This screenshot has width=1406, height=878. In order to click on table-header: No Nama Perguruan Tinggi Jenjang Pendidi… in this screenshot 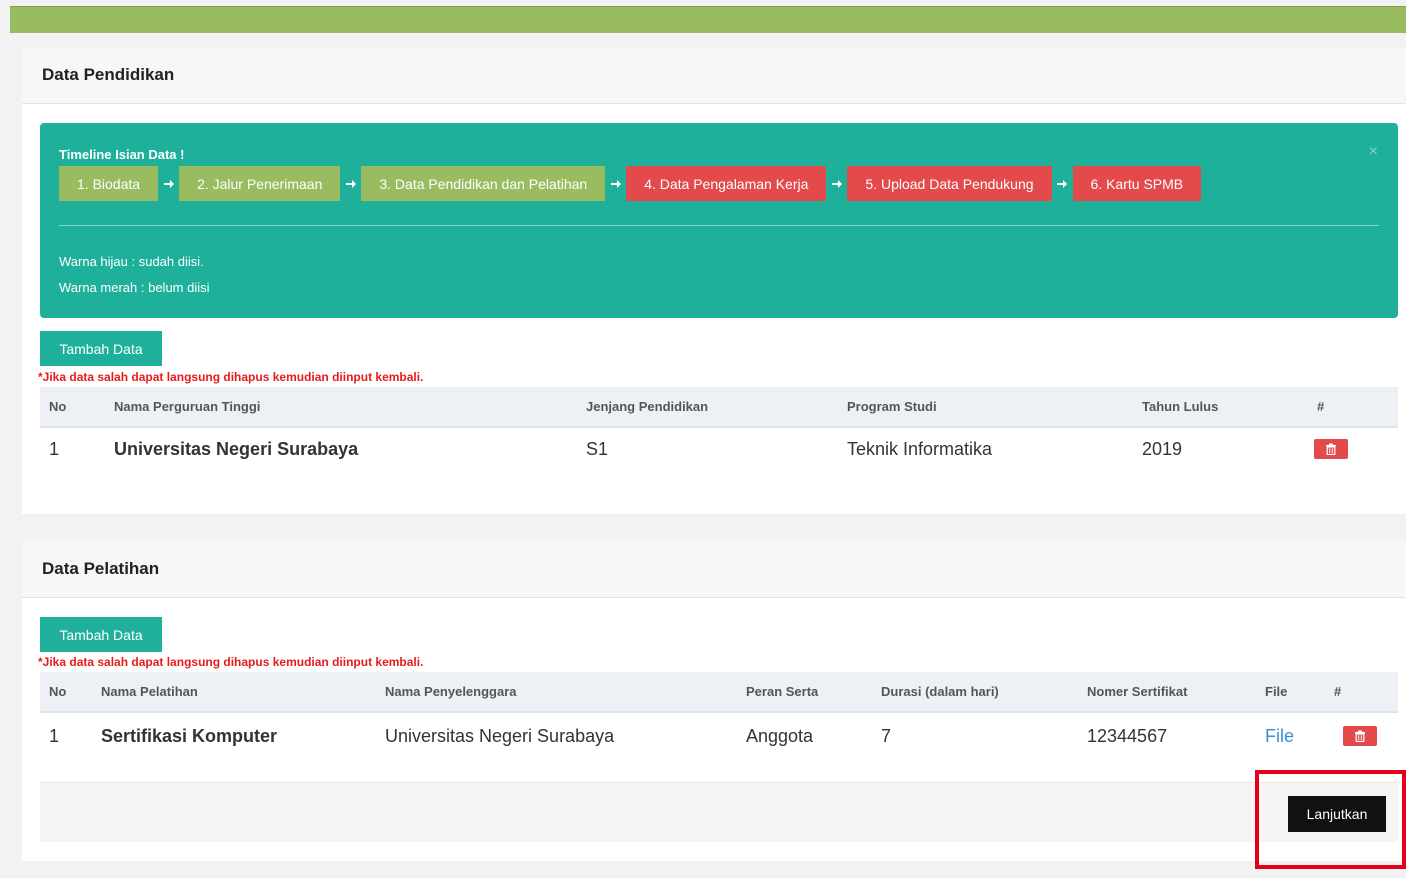, I will do `click(719, 407)`.